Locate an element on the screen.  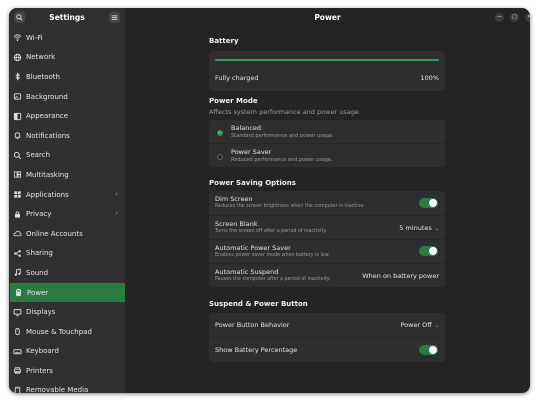
power-button-label: Power Button Behavior is located at coordinates (252, 325).